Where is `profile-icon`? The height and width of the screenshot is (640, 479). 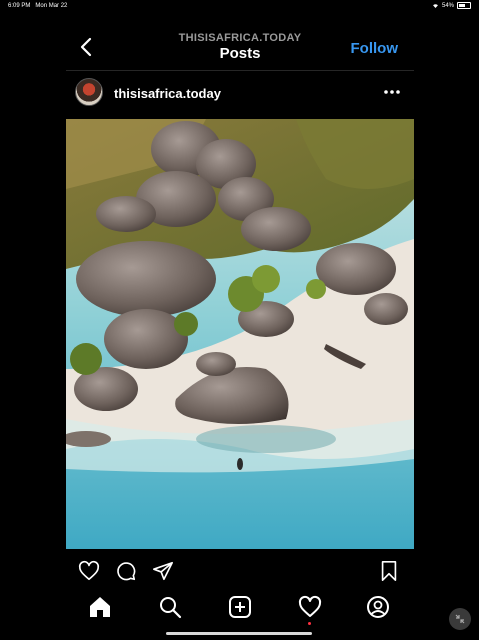 profile-icon is located at coordinates (378, 607).